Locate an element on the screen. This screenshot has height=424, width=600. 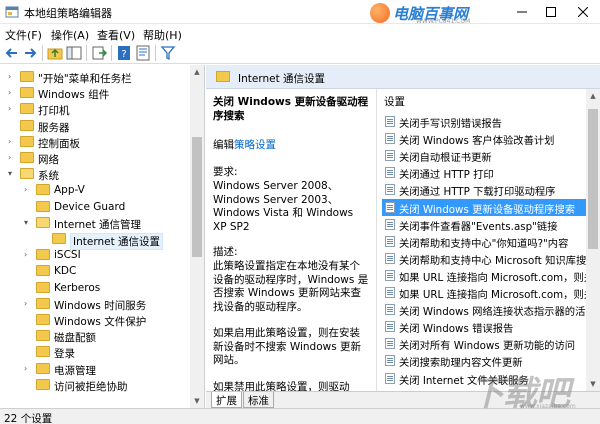
list-scroll-thumb is located at coordinates (593, 179).